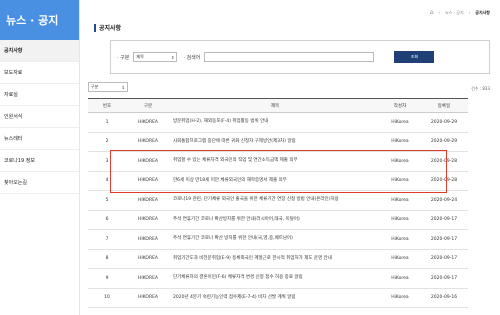  I want to click on sidebar-title: 뉴스 · 공지, so click(39, 20).